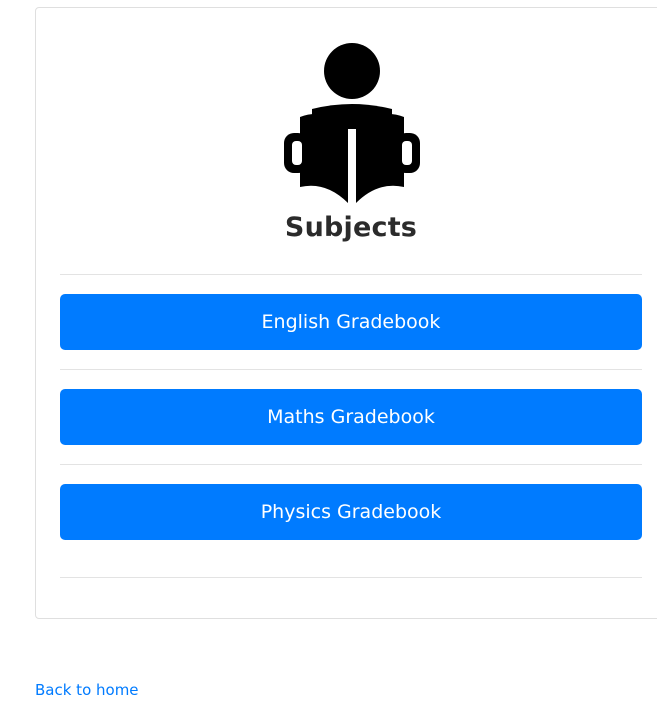  What do you see at coordinates (352, 123) in the screenshot?
I see `reading-person-icon` at bounding box center [352, 123].